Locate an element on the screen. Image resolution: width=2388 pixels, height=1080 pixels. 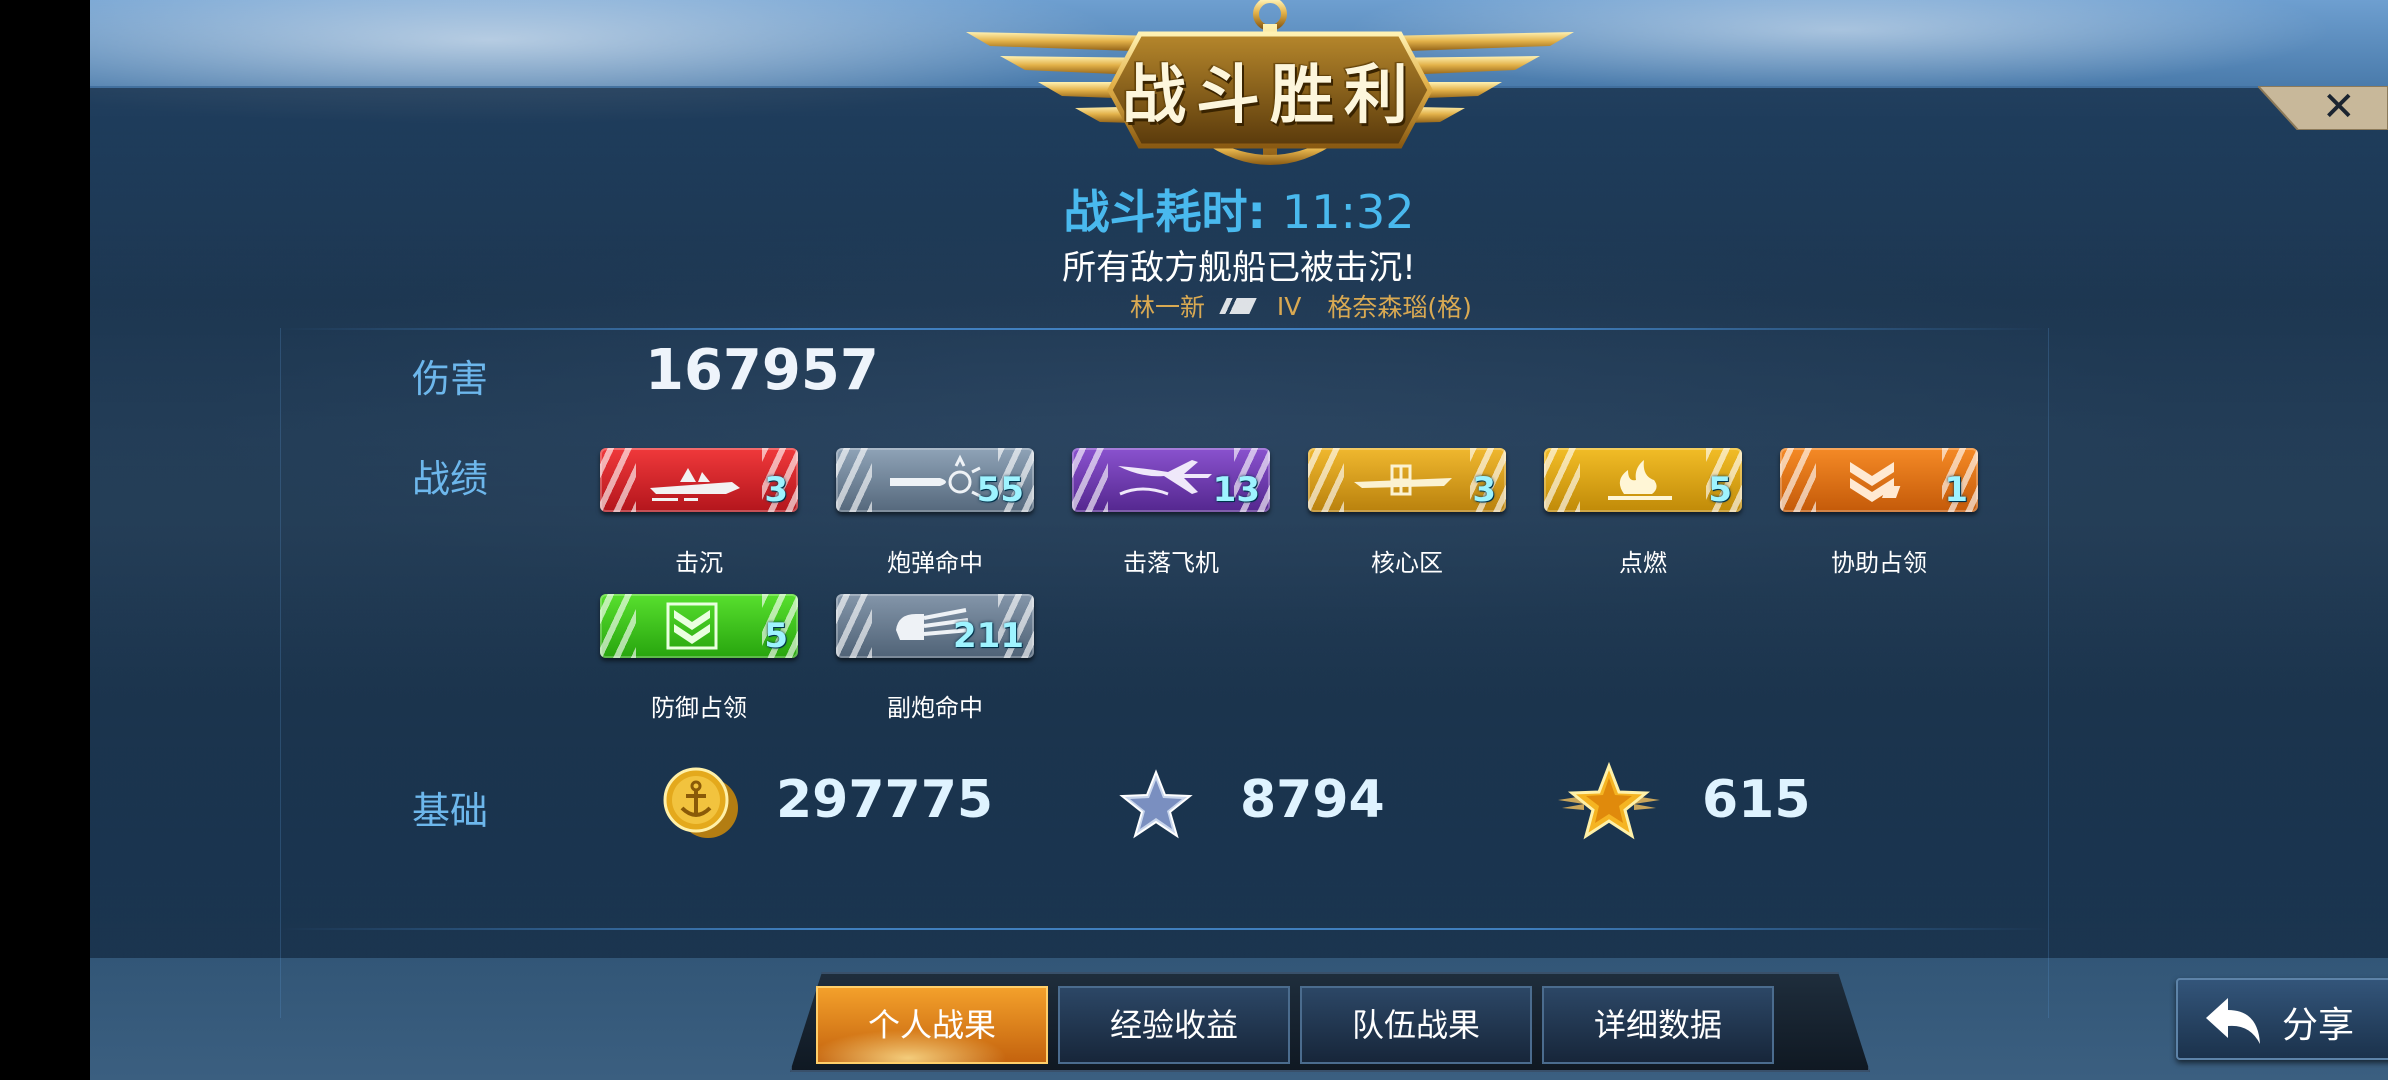
player-name: 林一新 is located at coordinates (1168, 307).